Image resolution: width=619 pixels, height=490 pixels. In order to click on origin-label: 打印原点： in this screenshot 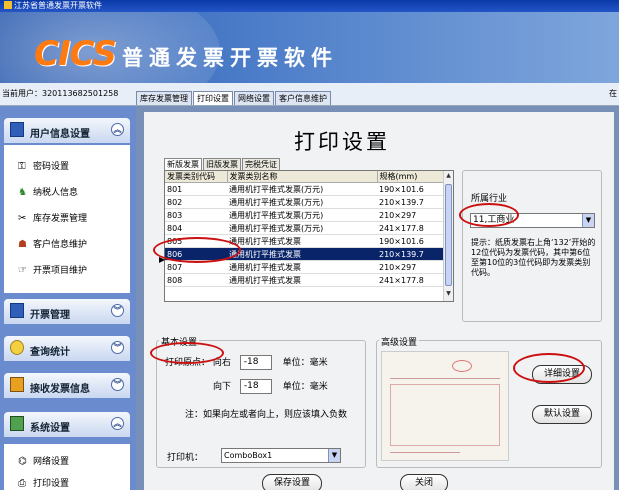, I will do `click(188, 363)`.